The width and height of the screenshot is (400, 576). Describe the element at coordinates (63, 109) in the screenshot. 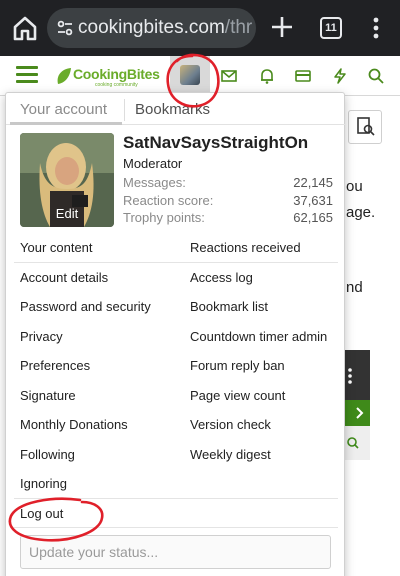

I see `tab-your-account: Your account` at that location.